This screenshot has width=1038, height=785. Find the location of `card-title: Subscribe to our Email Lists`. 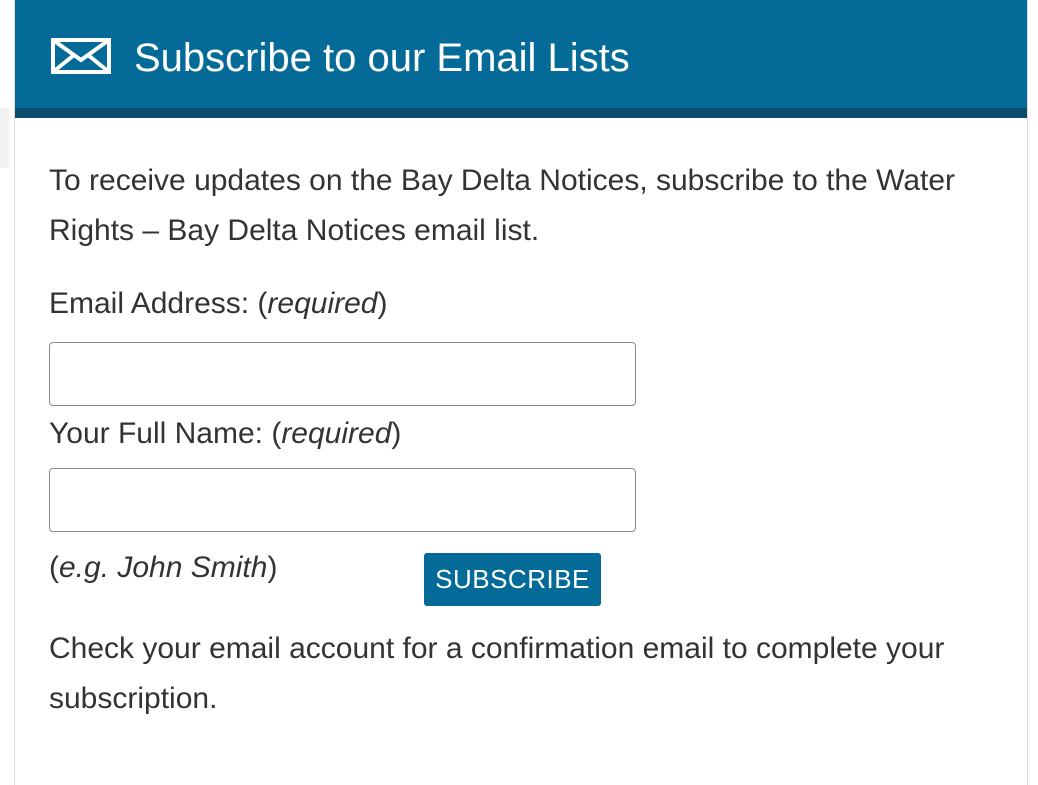

card-title: Subscribe to our Email Lists is located at coordinates (382, 58).